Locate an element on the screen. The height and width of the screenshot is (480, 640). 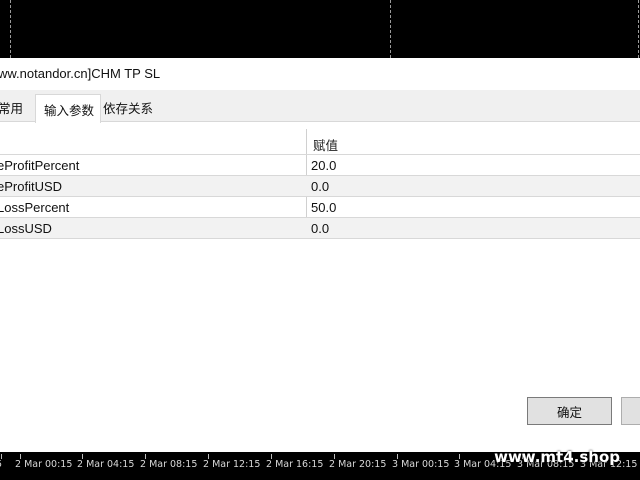
param-name: eProfitPercent is located at coordinates (40, 165).